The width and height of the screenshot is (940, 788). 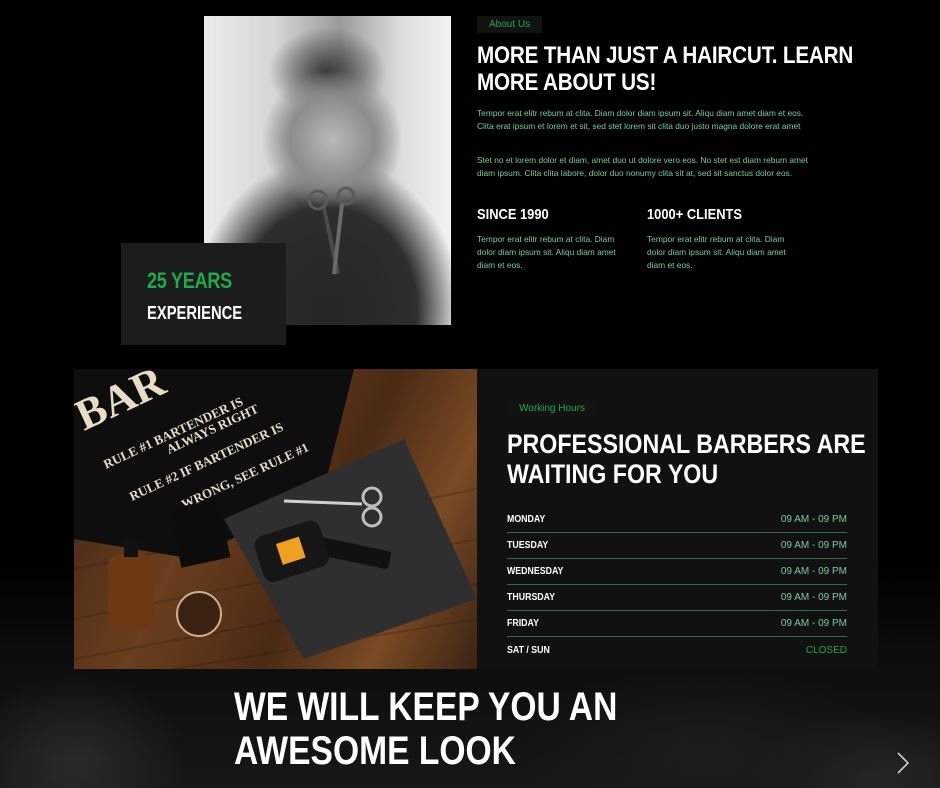 I want to click on hours-day: WEDNESDAY, so click(x=535, y=571).